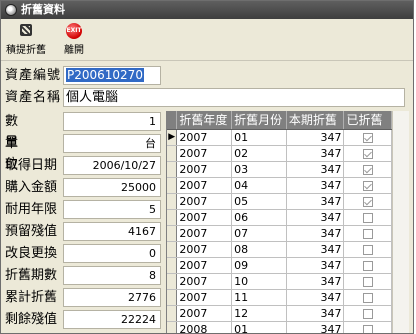 The height and width of the screenshot is (334, 416). Describe the element at coordinates (204, 327) in the screenshot. I see `cell-year: 2008` at that location.